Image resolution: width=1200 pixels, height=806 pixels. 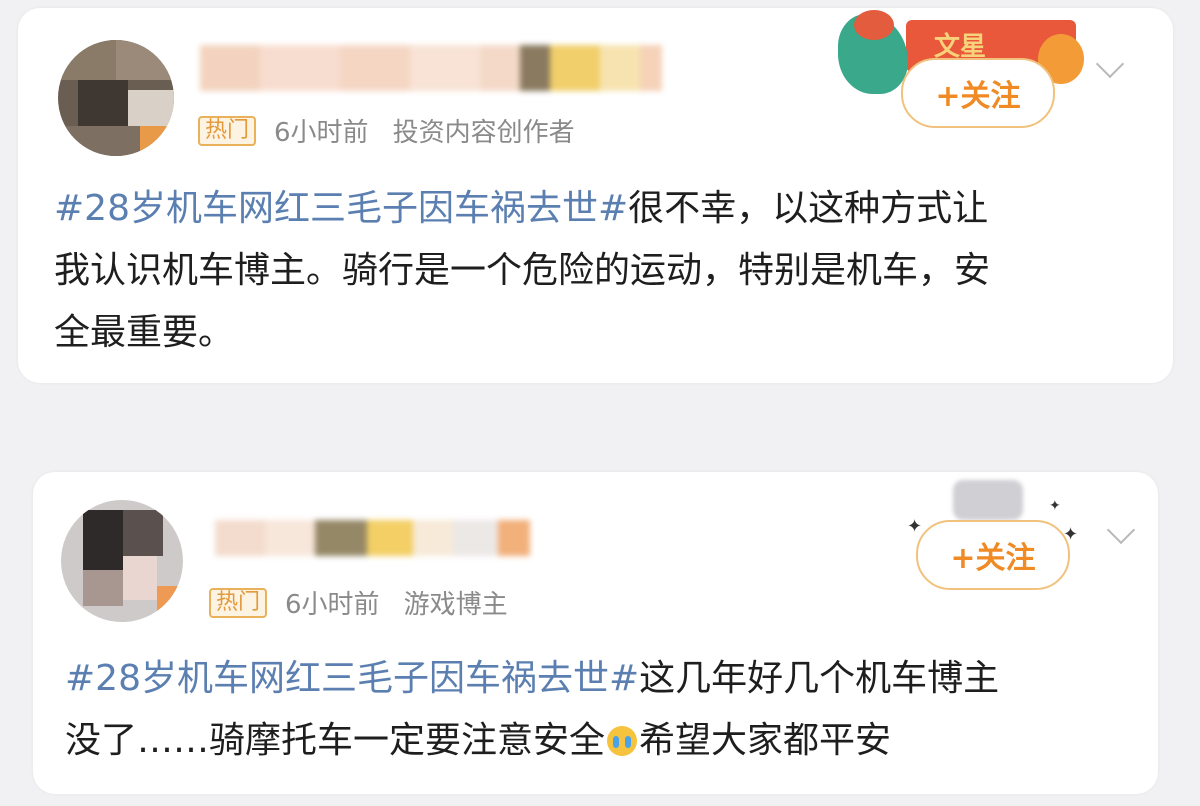 I want to click on author-category: 游戏博主, so click(x=455, y=605).